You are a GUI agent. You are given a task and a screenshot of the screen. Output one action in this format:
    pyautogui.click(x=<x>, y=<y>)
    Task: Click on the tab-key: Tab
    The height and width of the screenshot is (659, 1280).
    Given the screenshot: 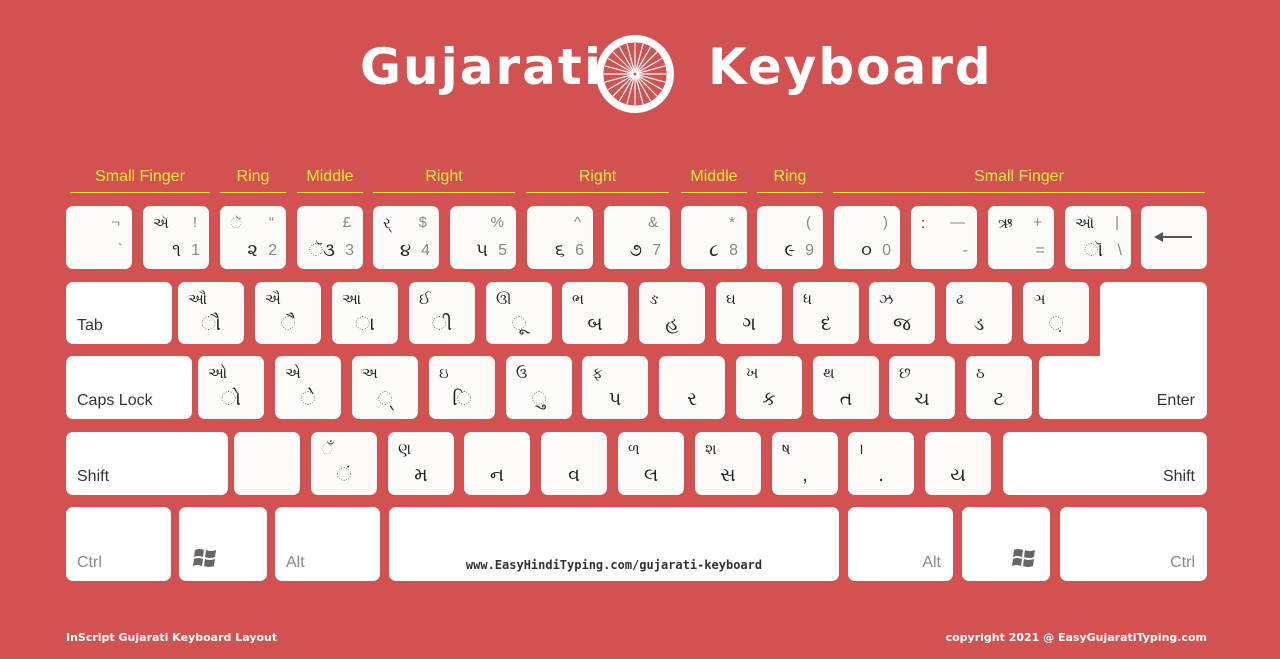 What is the action you would take?
    pyautogui.click(x=119, y=313)
    